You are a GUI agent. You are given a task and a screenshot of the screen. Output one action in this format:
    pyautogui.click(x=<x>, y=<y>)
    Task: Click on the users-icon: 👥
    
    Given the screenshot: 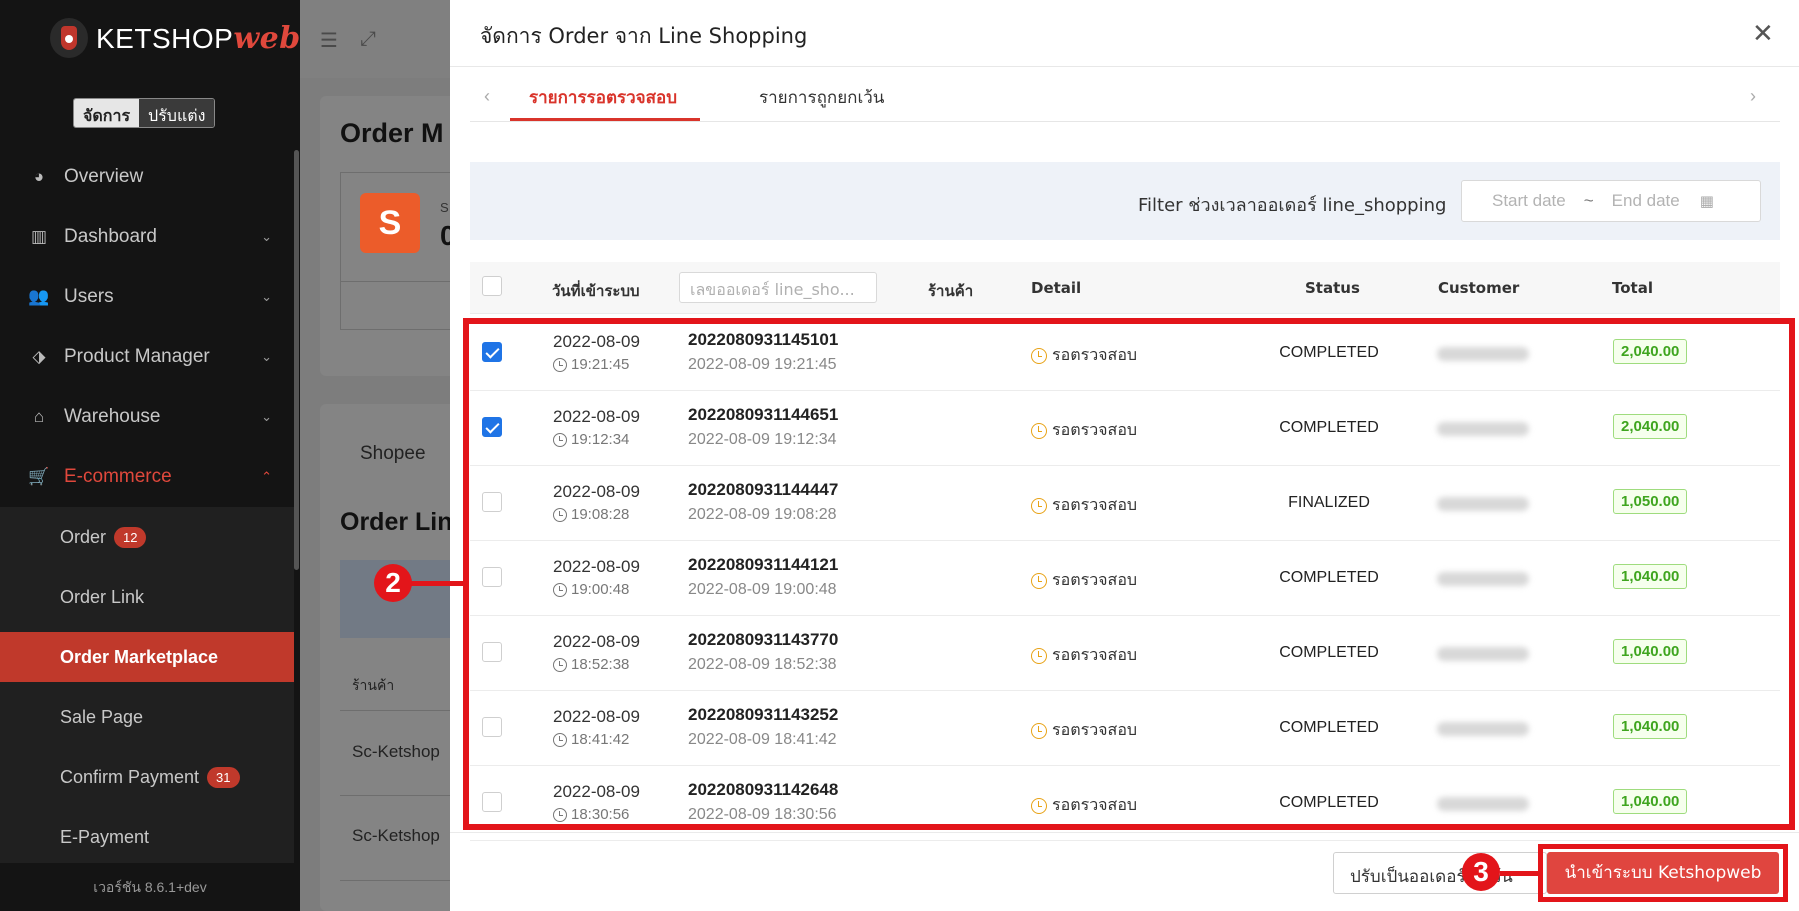 What is the action you would take?
    pyautogui.click(x=39, y=296)
    